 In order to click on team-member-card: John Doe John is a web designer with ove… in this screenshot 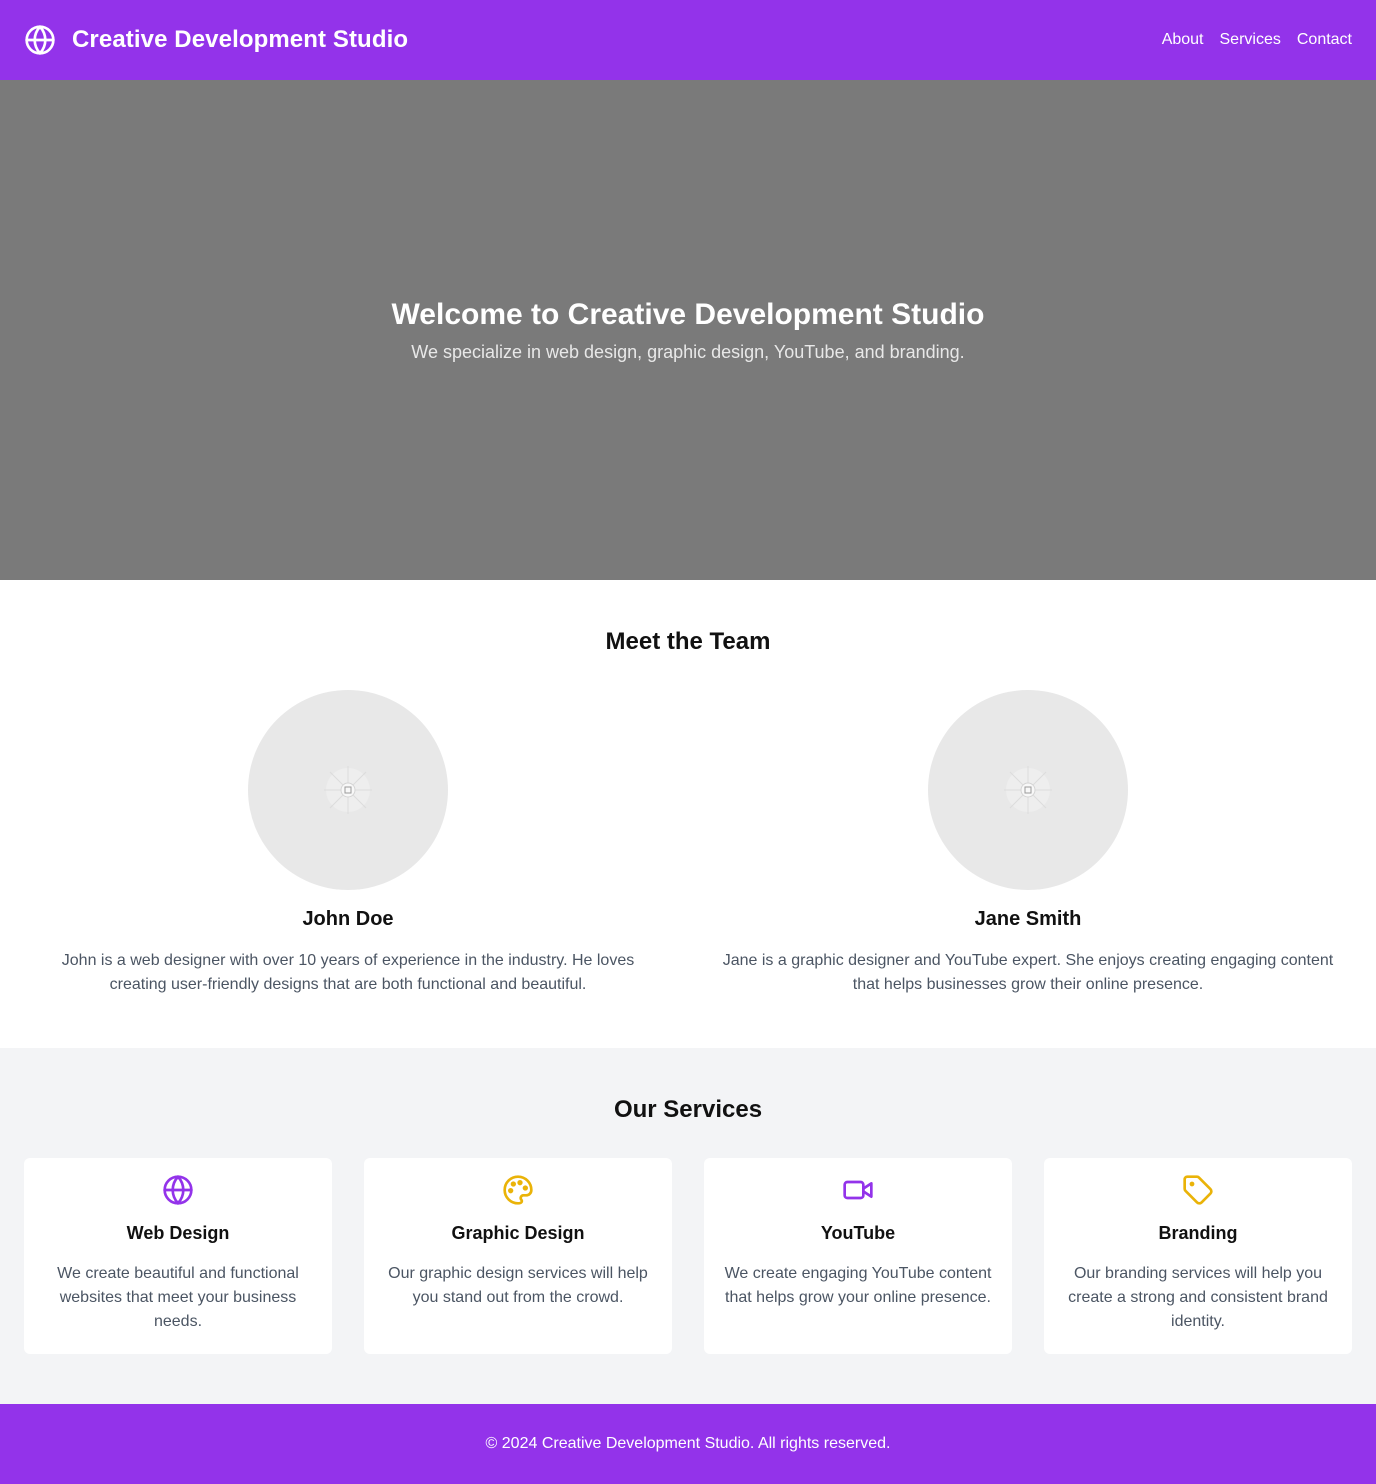, I will do `click(348, 843)`.